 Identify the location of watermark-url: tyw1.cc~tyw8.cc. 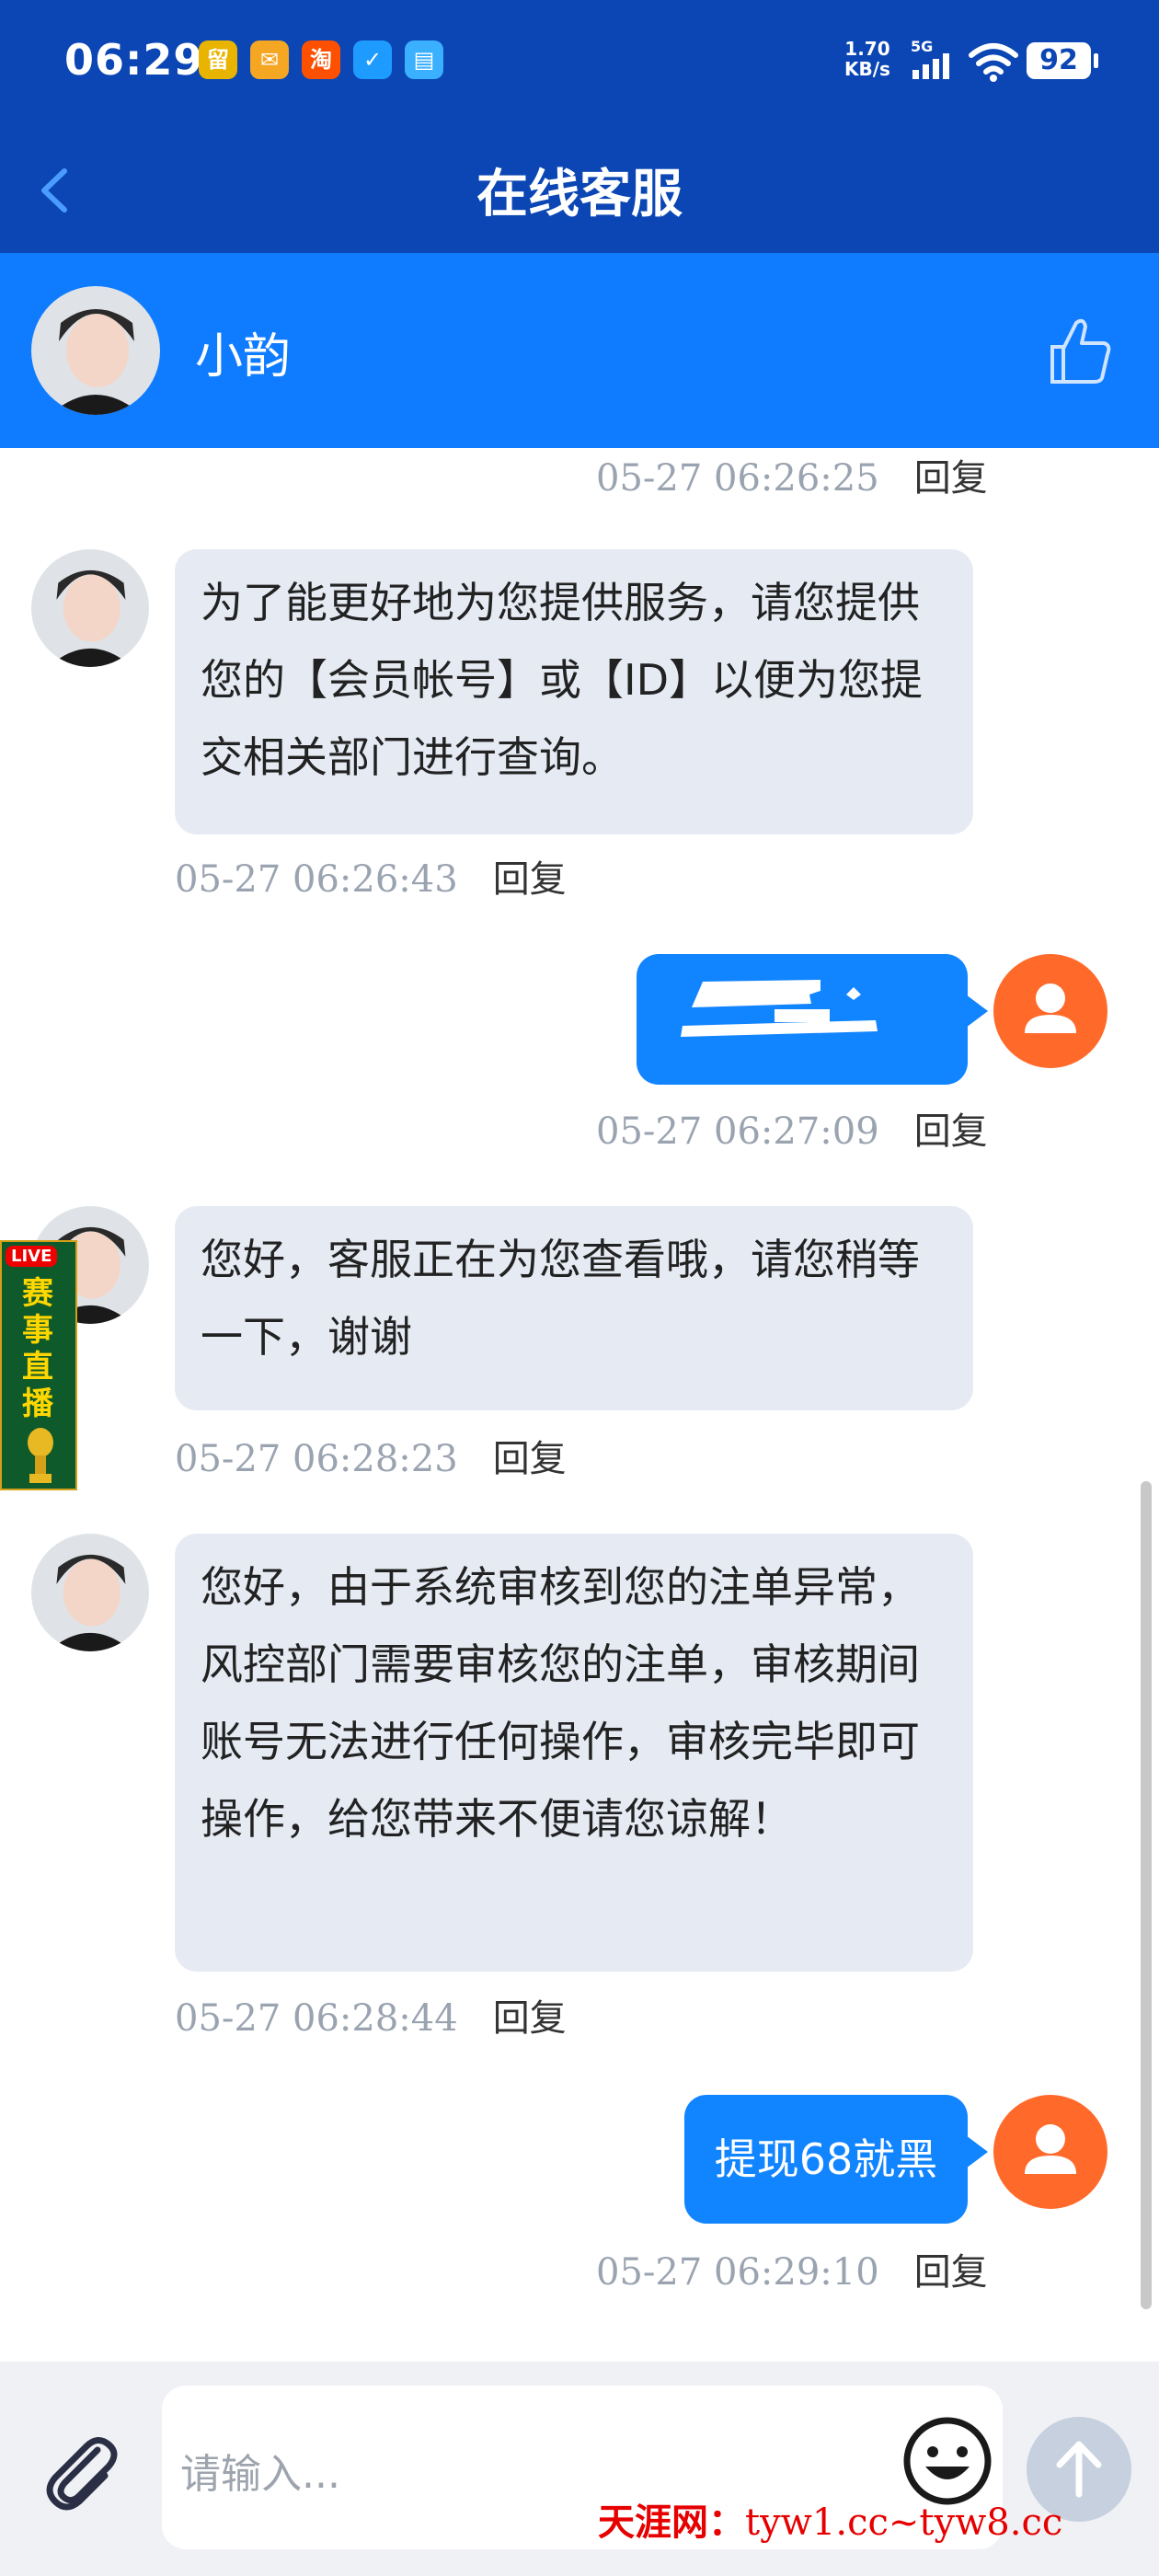
(904, 2522).